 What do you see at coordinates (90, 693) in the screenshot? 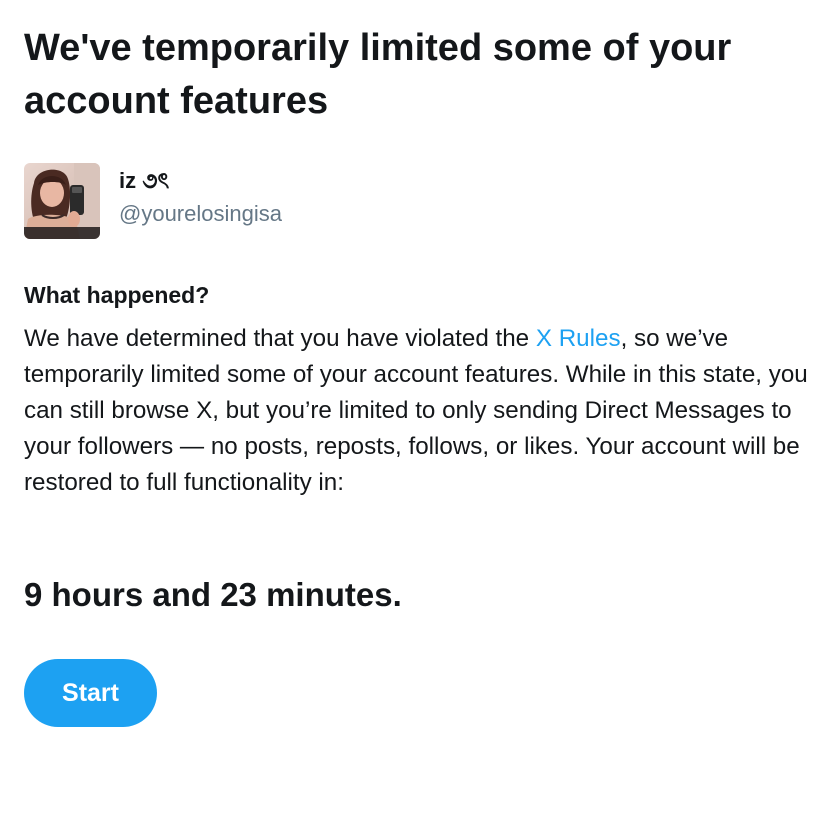
I see `start-button: Start` at bounding box center [90, 693].